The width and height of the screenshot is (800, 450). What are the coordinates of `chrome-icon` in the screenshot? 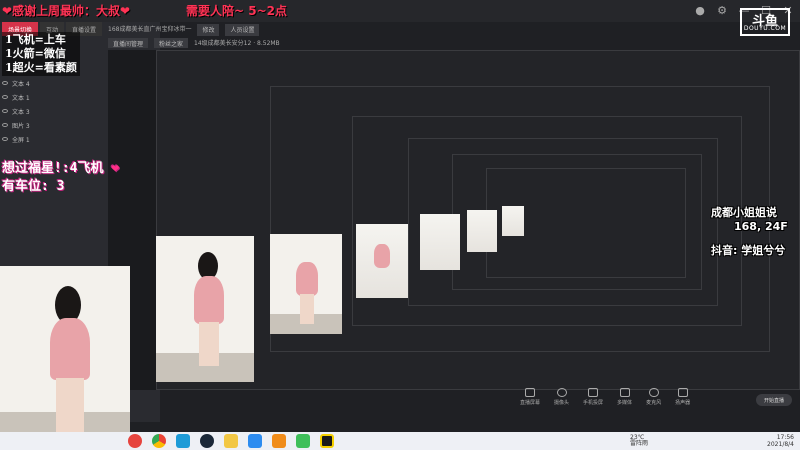 It's located at (159, 441).